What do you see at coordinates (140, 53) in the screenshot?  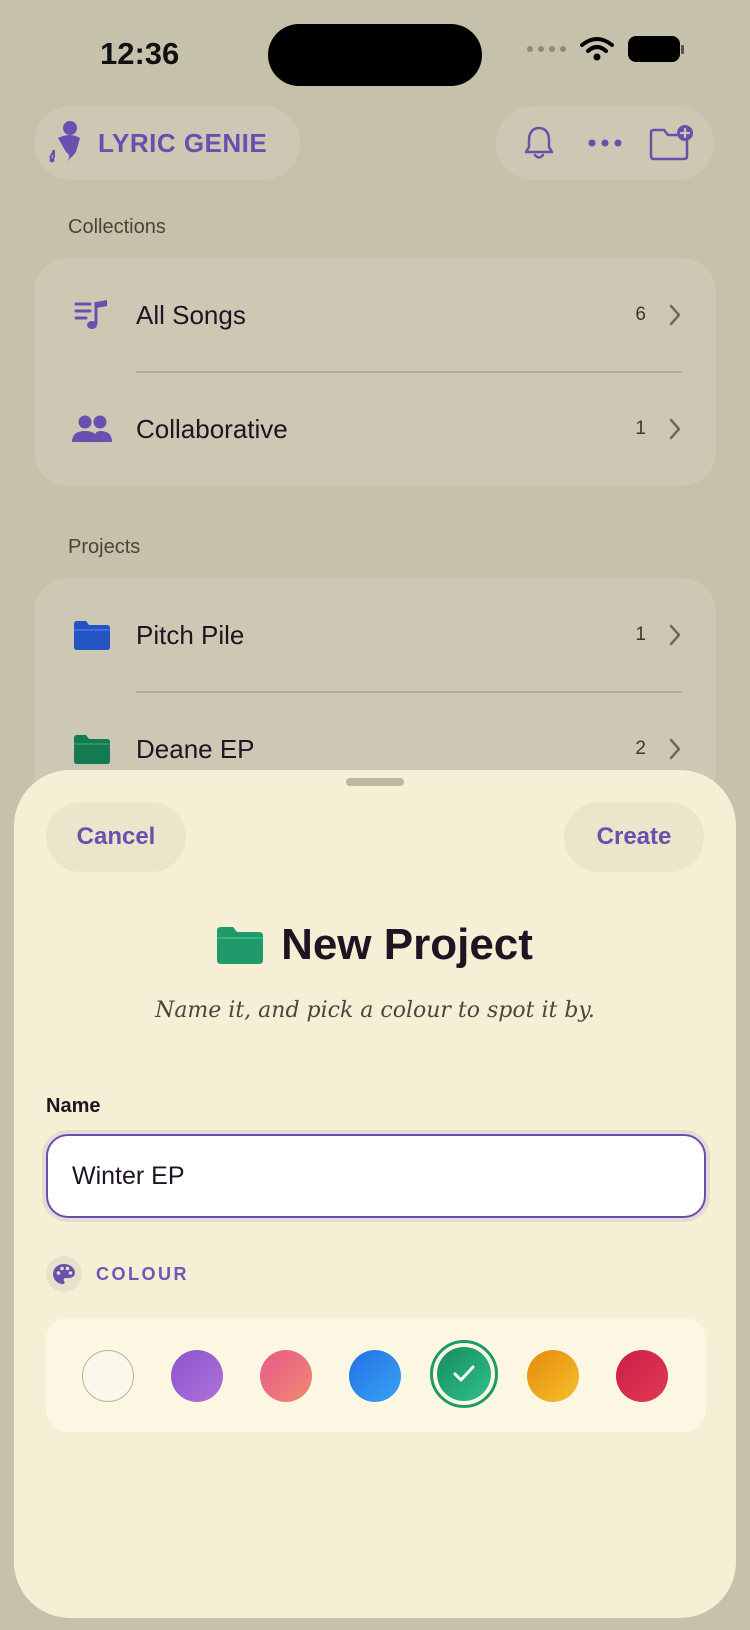 I see `status-time: 12:36` at bounding box center [140, 53].